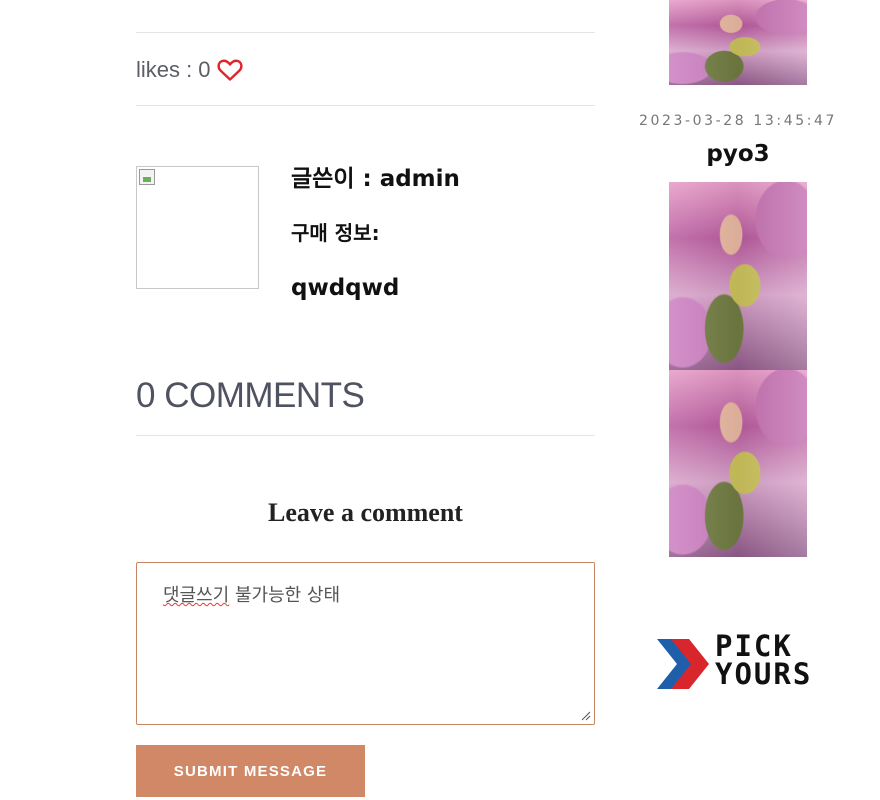 Image resolution: width=880 pixels, height=800 pixels. I want to click on likes-row: likes : 0, so click(189, 70).